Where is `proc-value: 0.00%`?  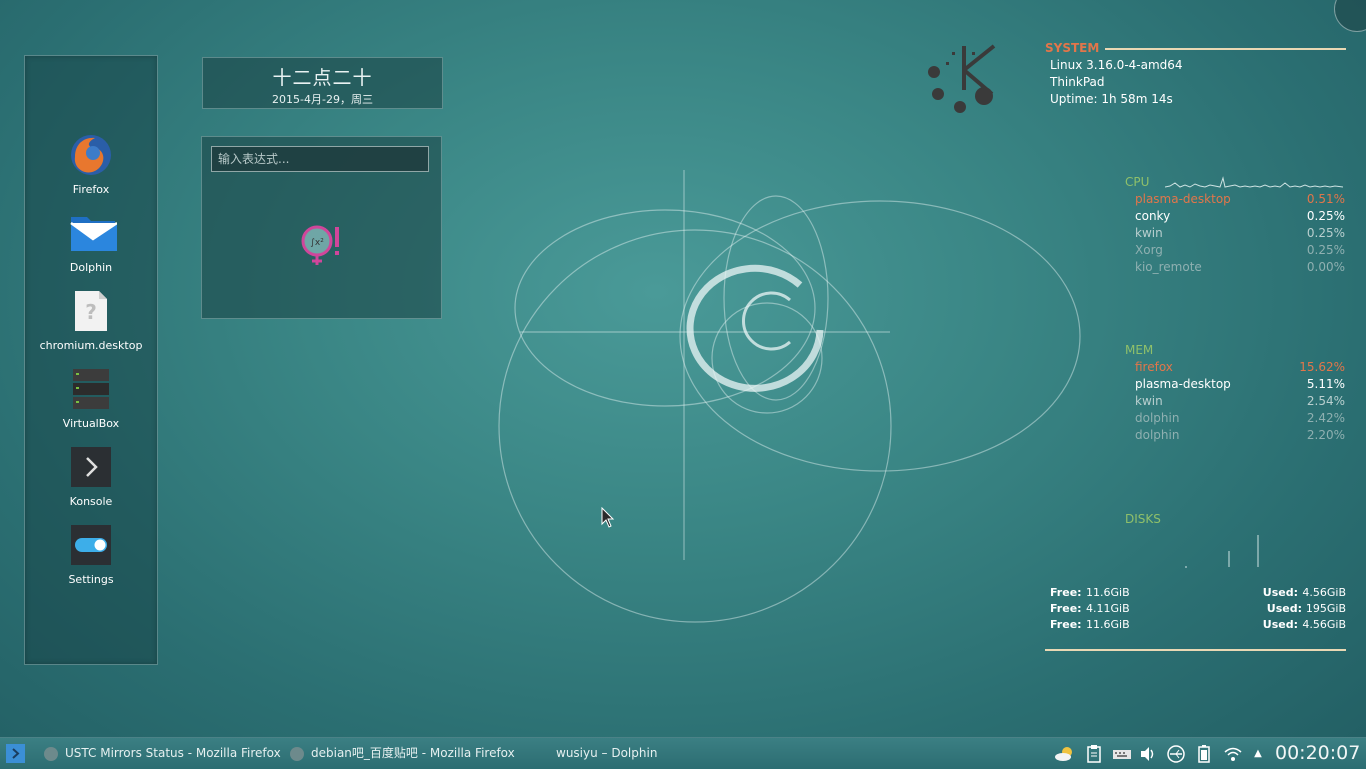 proc-value: 0.00% is located at coordinates (1325, 267).